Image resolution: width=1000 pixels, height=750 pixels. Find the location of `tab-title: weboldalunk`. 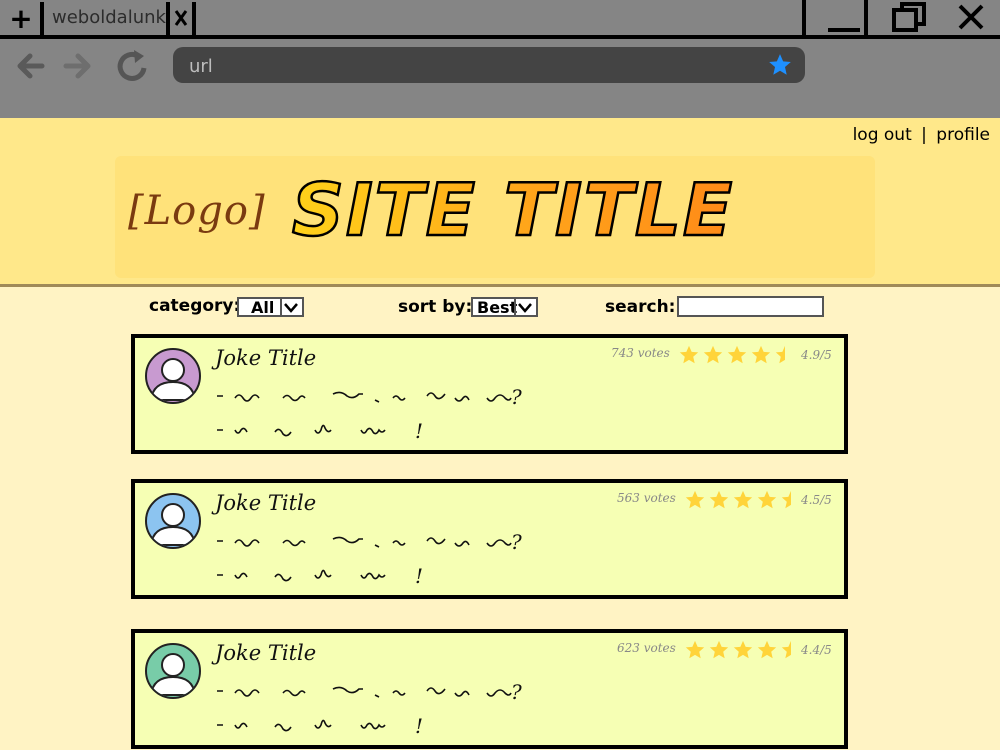

tab-title: weboldalunk is located at coordinates (109, 17).